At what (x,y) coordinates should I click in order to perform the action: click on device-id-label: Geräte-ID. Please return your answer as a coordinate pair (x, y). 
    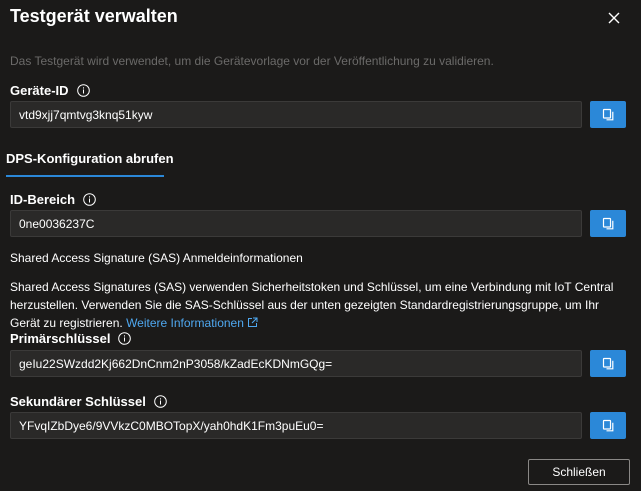
    Looking at the image, I should click on (39, 90).